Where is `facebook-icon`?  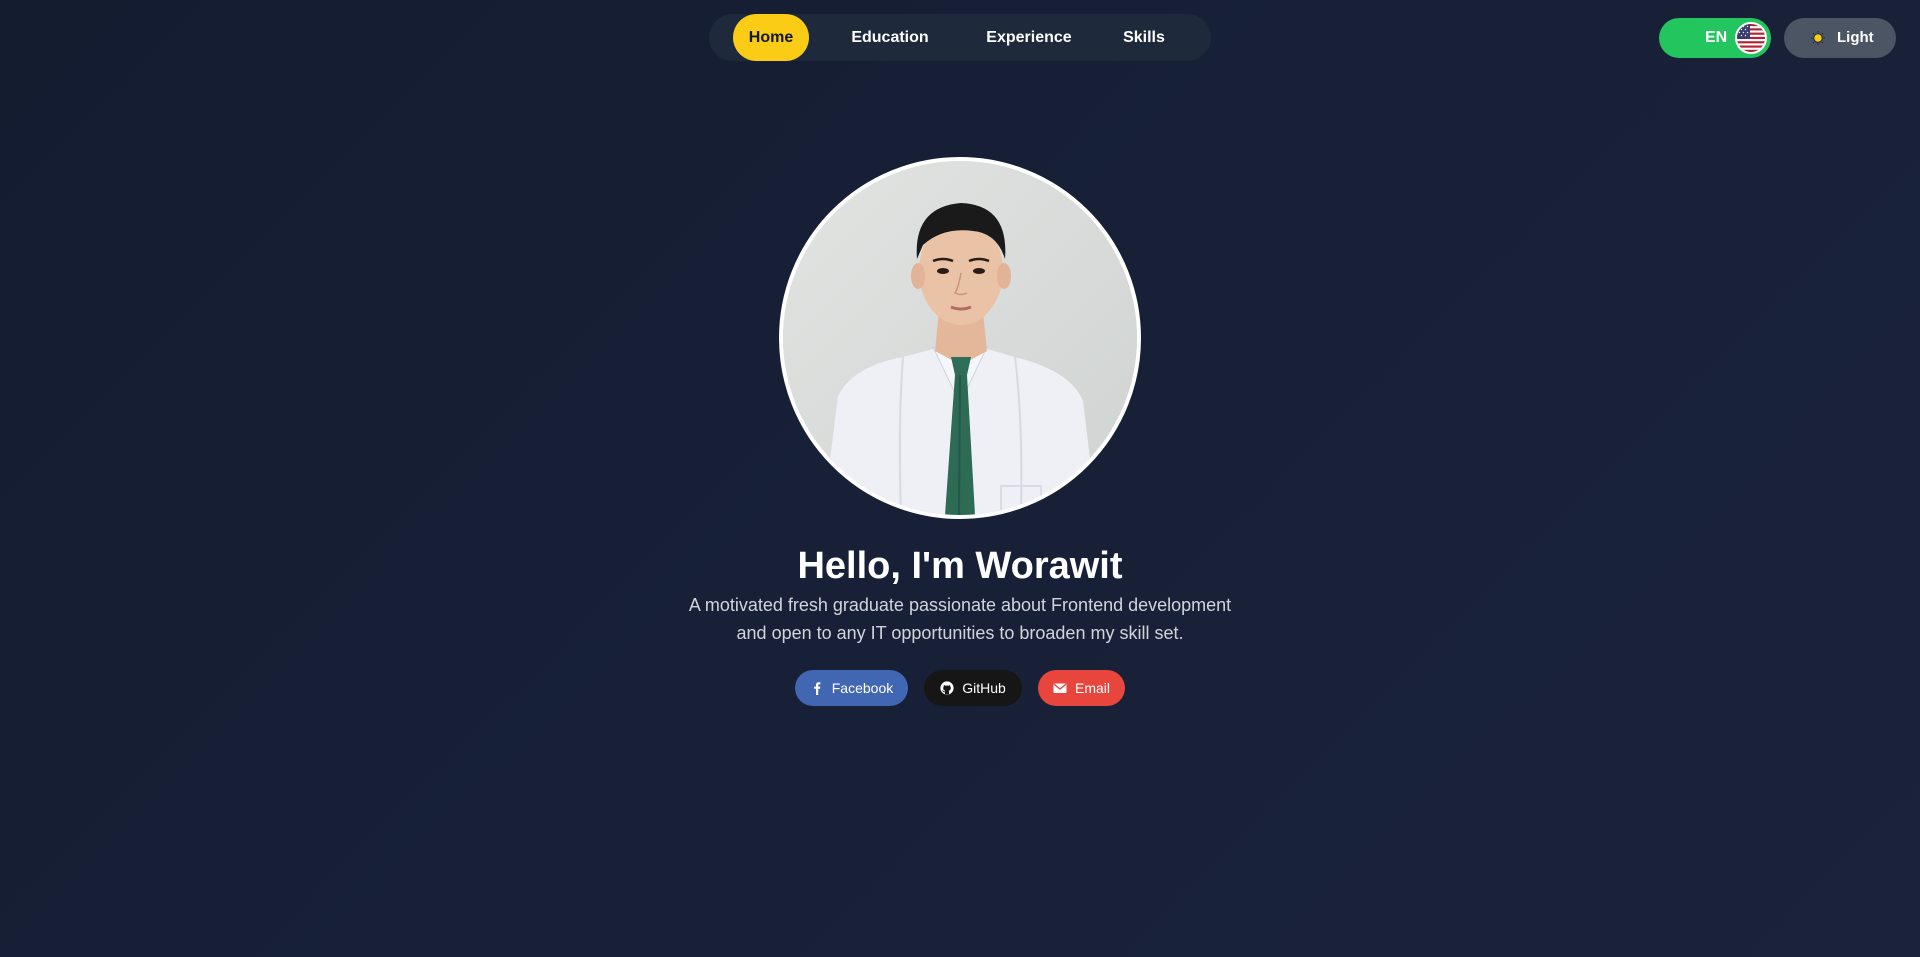
facebook-icon is located at coordinates (817, 688).